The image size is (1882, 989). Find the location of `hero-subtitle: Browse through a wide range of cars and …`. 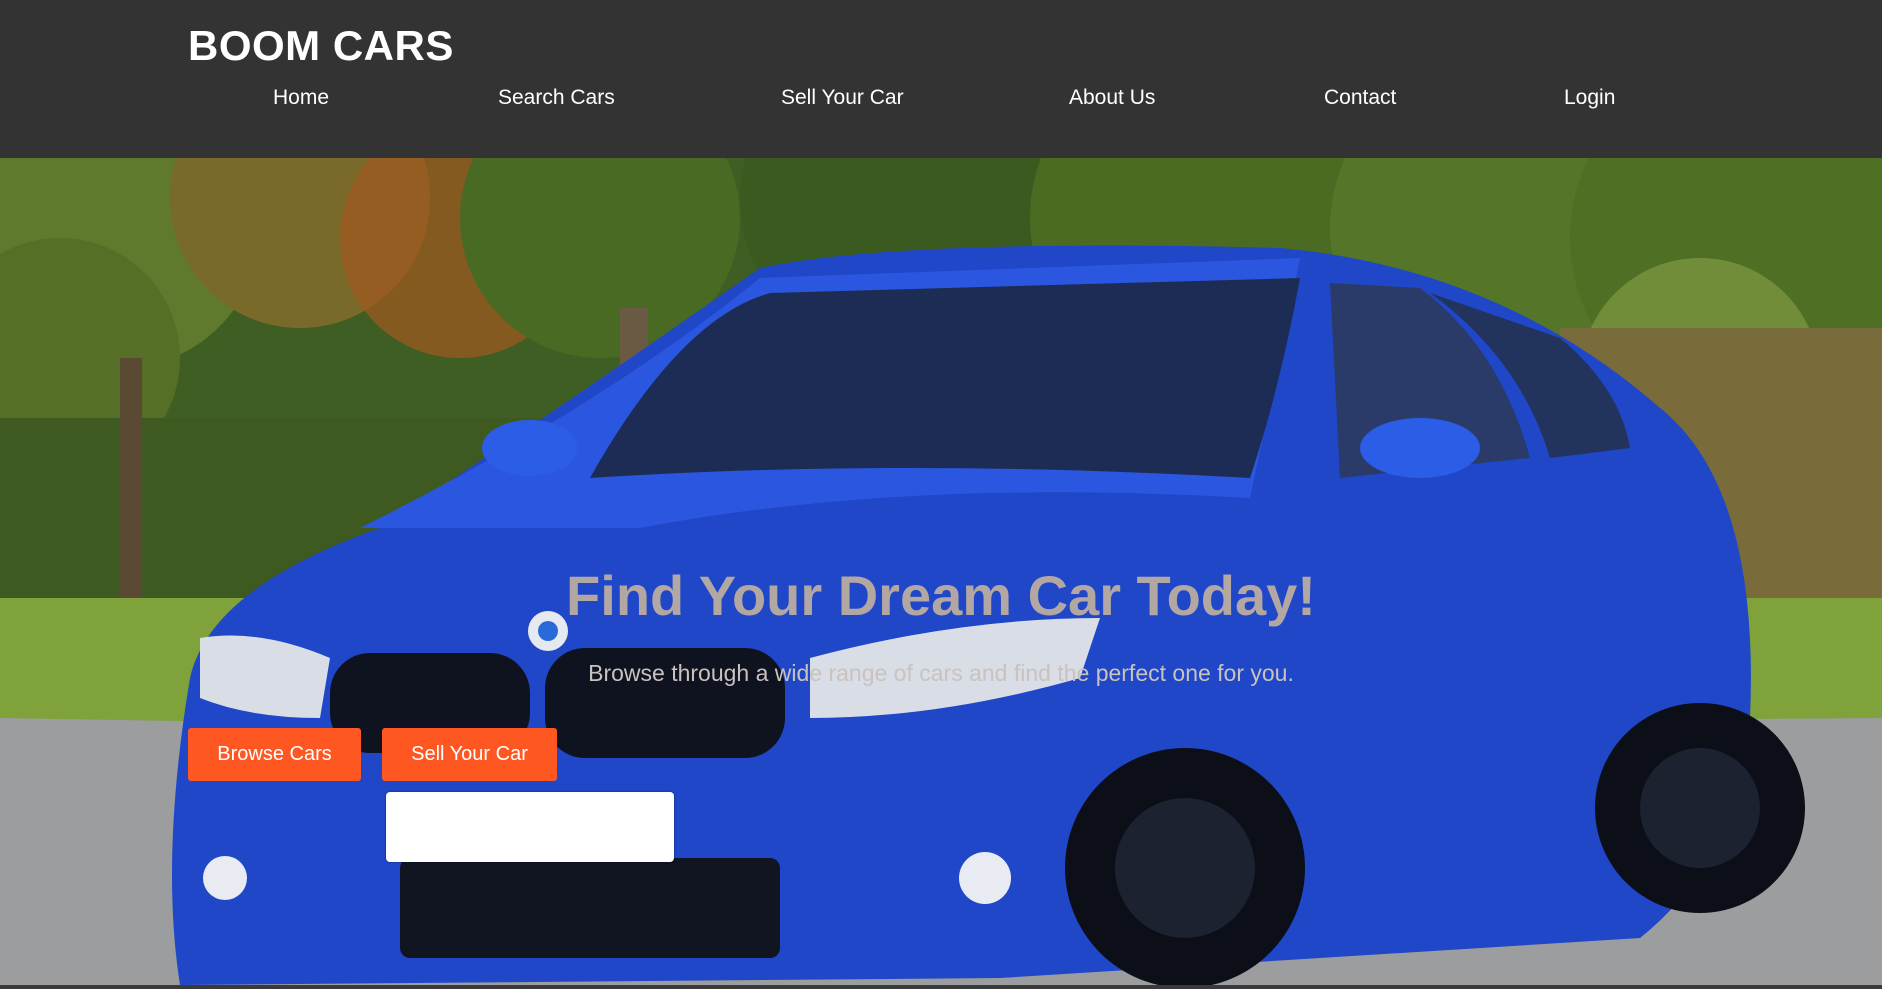

hero-subtitle: Browse through a wide range of cars and … is located at coordinates (941, 673).